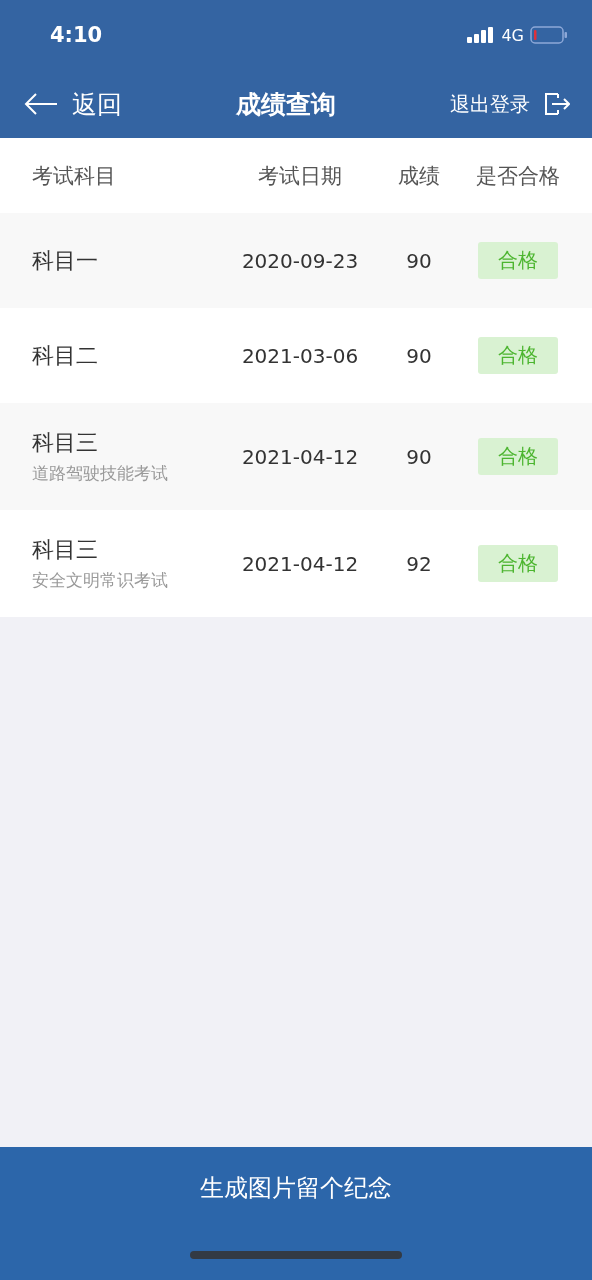 This screenshot has height=1280, width=592. What do you see at coordinates (74, 176) in the screenshot?
I see `column-header: 考试科目` at bounding box center [74, 176].